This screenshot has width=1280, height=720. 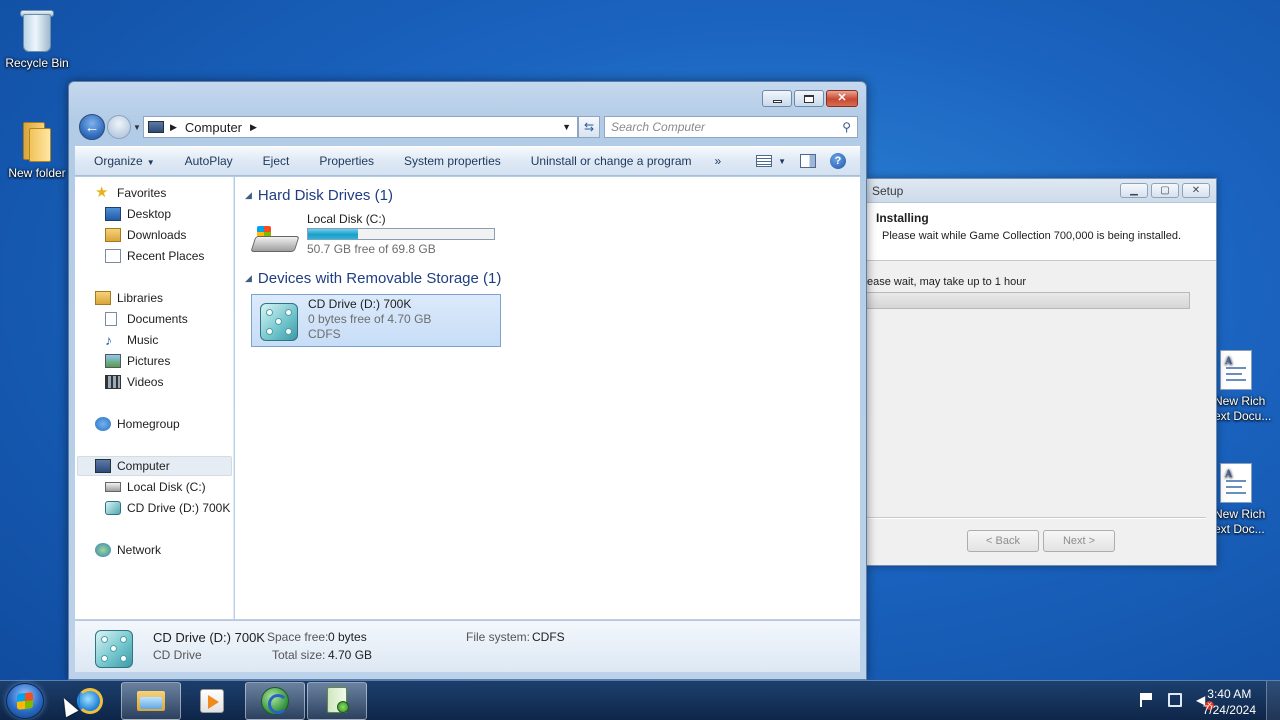 I want to click on recent-pages-dropdown: ▼, so click(x=138, y=127).